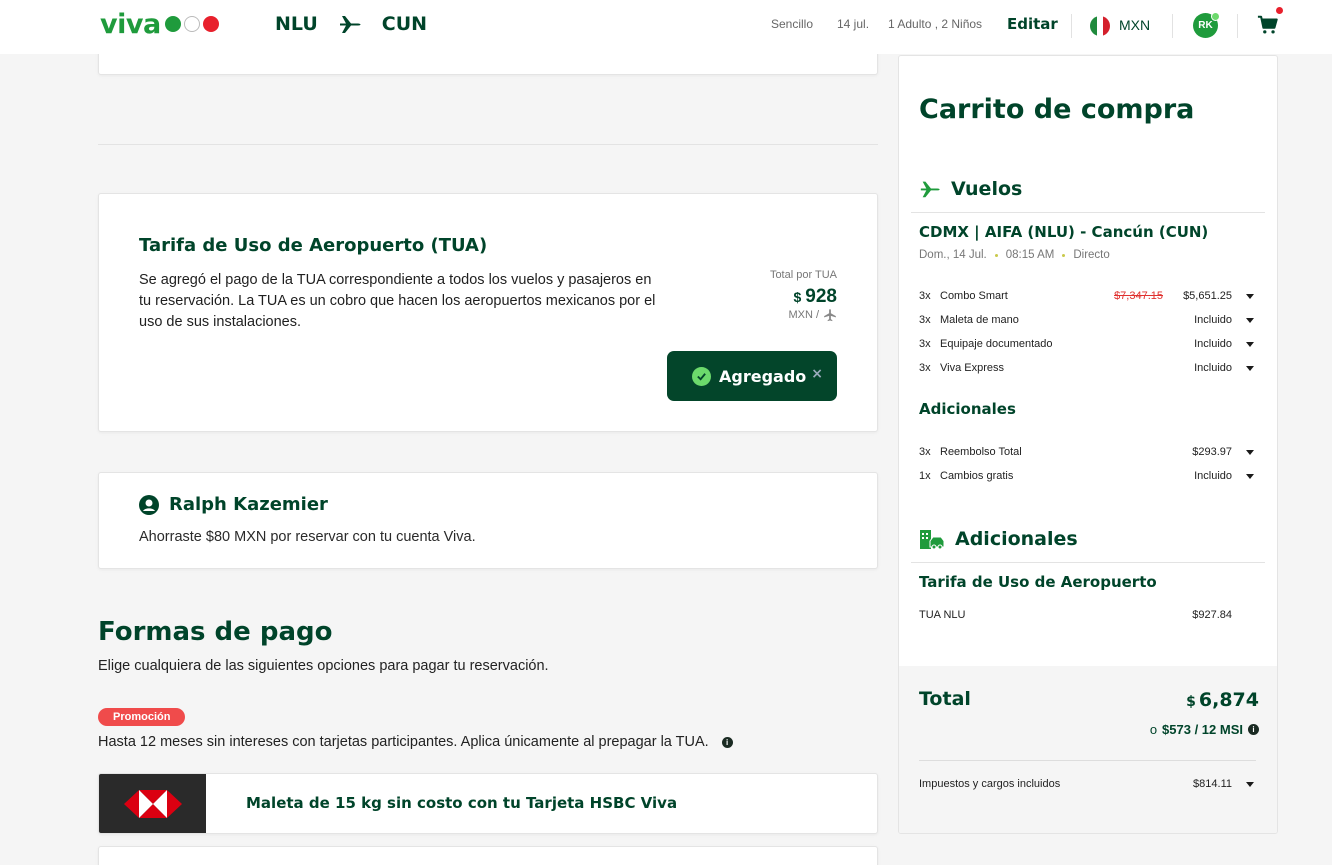  I want to click on tua-total-price: $928, so click(816, 297).